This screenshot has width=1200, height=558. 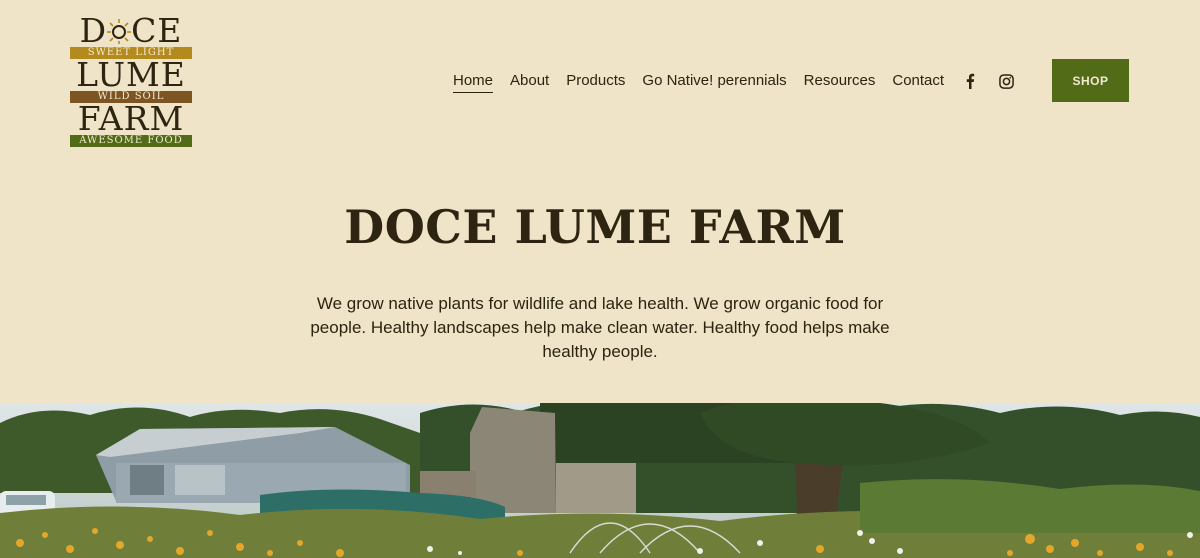 What do you see at coordinates (714, 81) in the screenshot?
I see `nav-go-native-perennials: Go Native! perennials` at bounding box center [714, 81].